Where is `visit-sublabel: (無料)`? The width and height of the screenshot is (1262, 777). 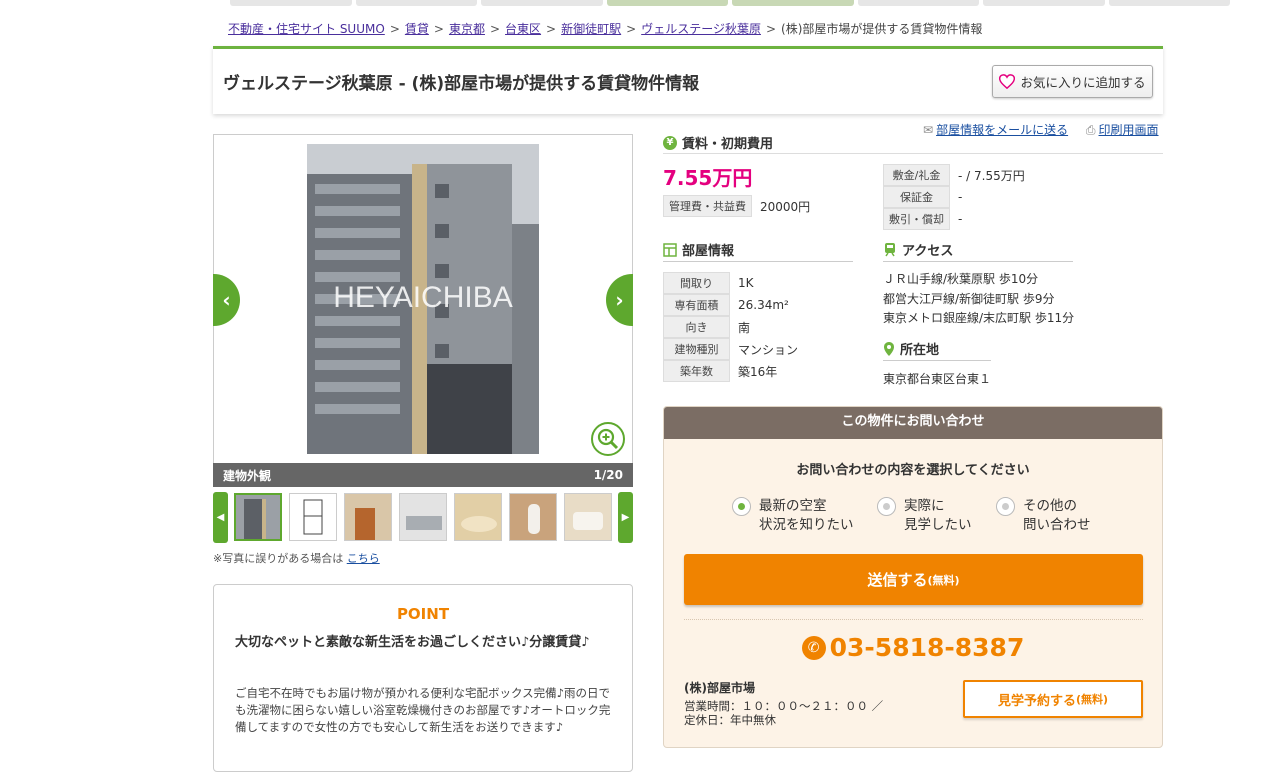 visit-sublabel: (無料) is located at coordinates (1092, 699).